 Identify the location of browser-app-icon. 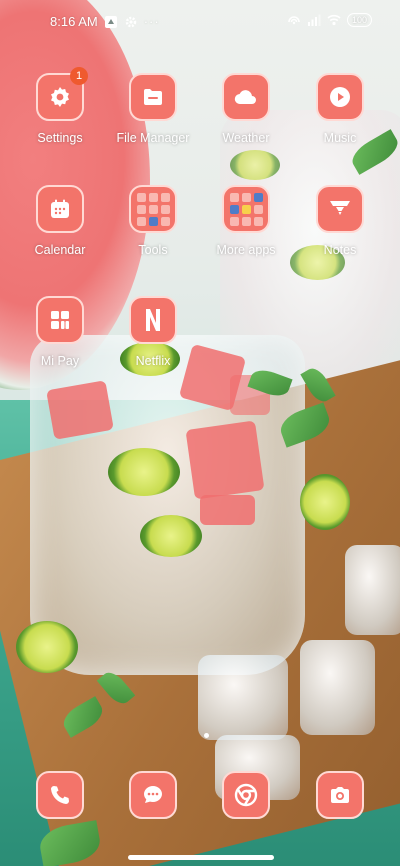
(246, 795).